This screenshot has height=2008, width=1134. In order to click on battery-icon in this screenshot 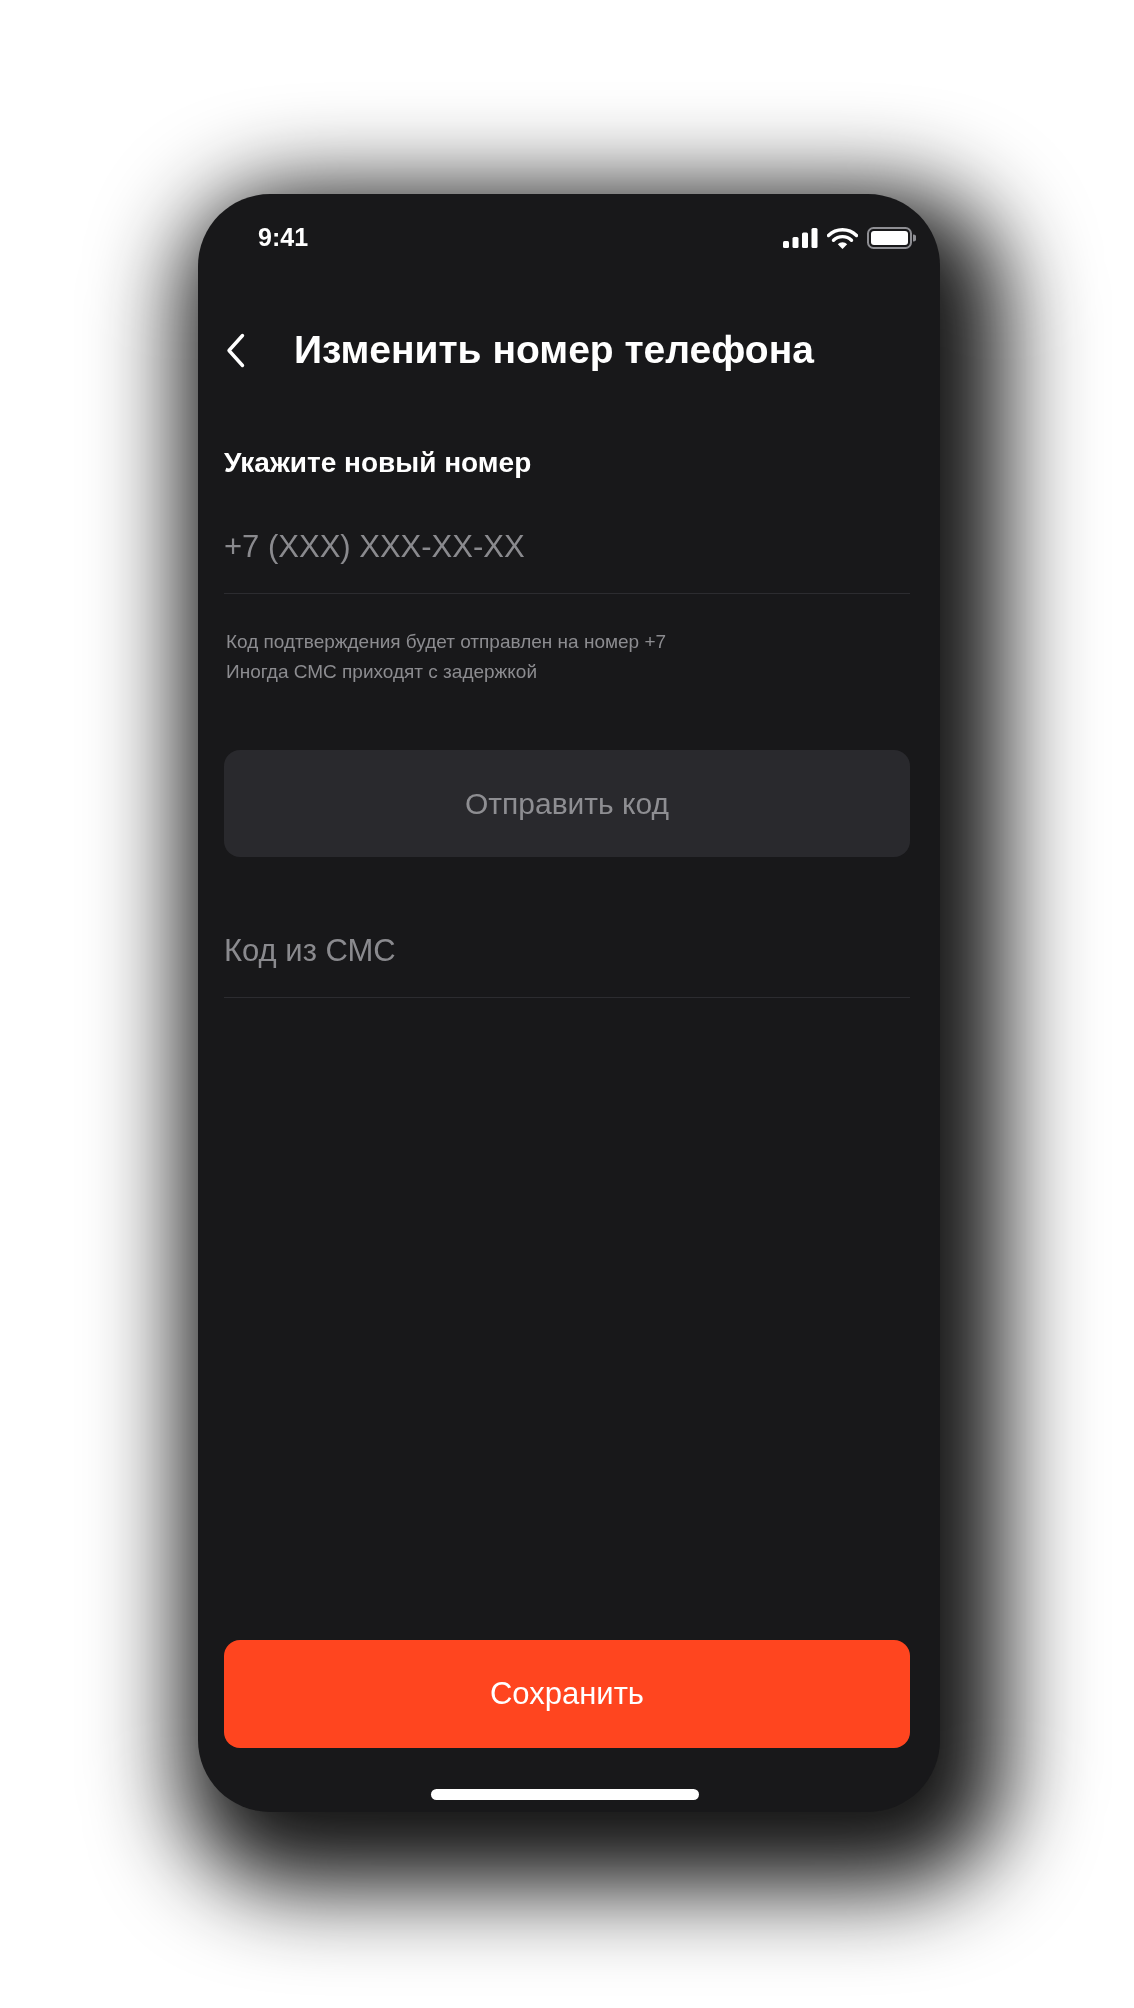, I will do `click(891, 238)`.